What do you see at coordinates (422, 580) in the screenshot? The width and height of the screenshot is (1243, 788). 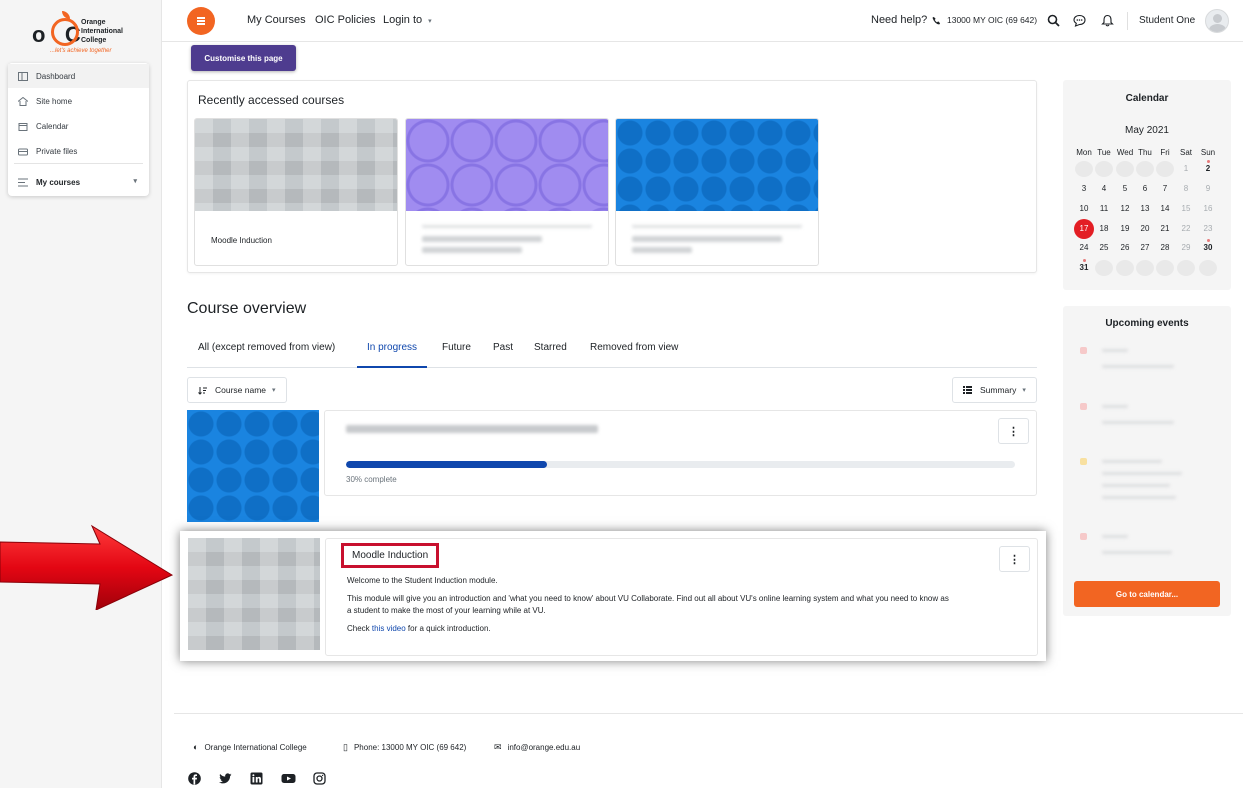 I see `course-summary-line: Welcome to the Student Induction module.` at bounding box center [422, 580].